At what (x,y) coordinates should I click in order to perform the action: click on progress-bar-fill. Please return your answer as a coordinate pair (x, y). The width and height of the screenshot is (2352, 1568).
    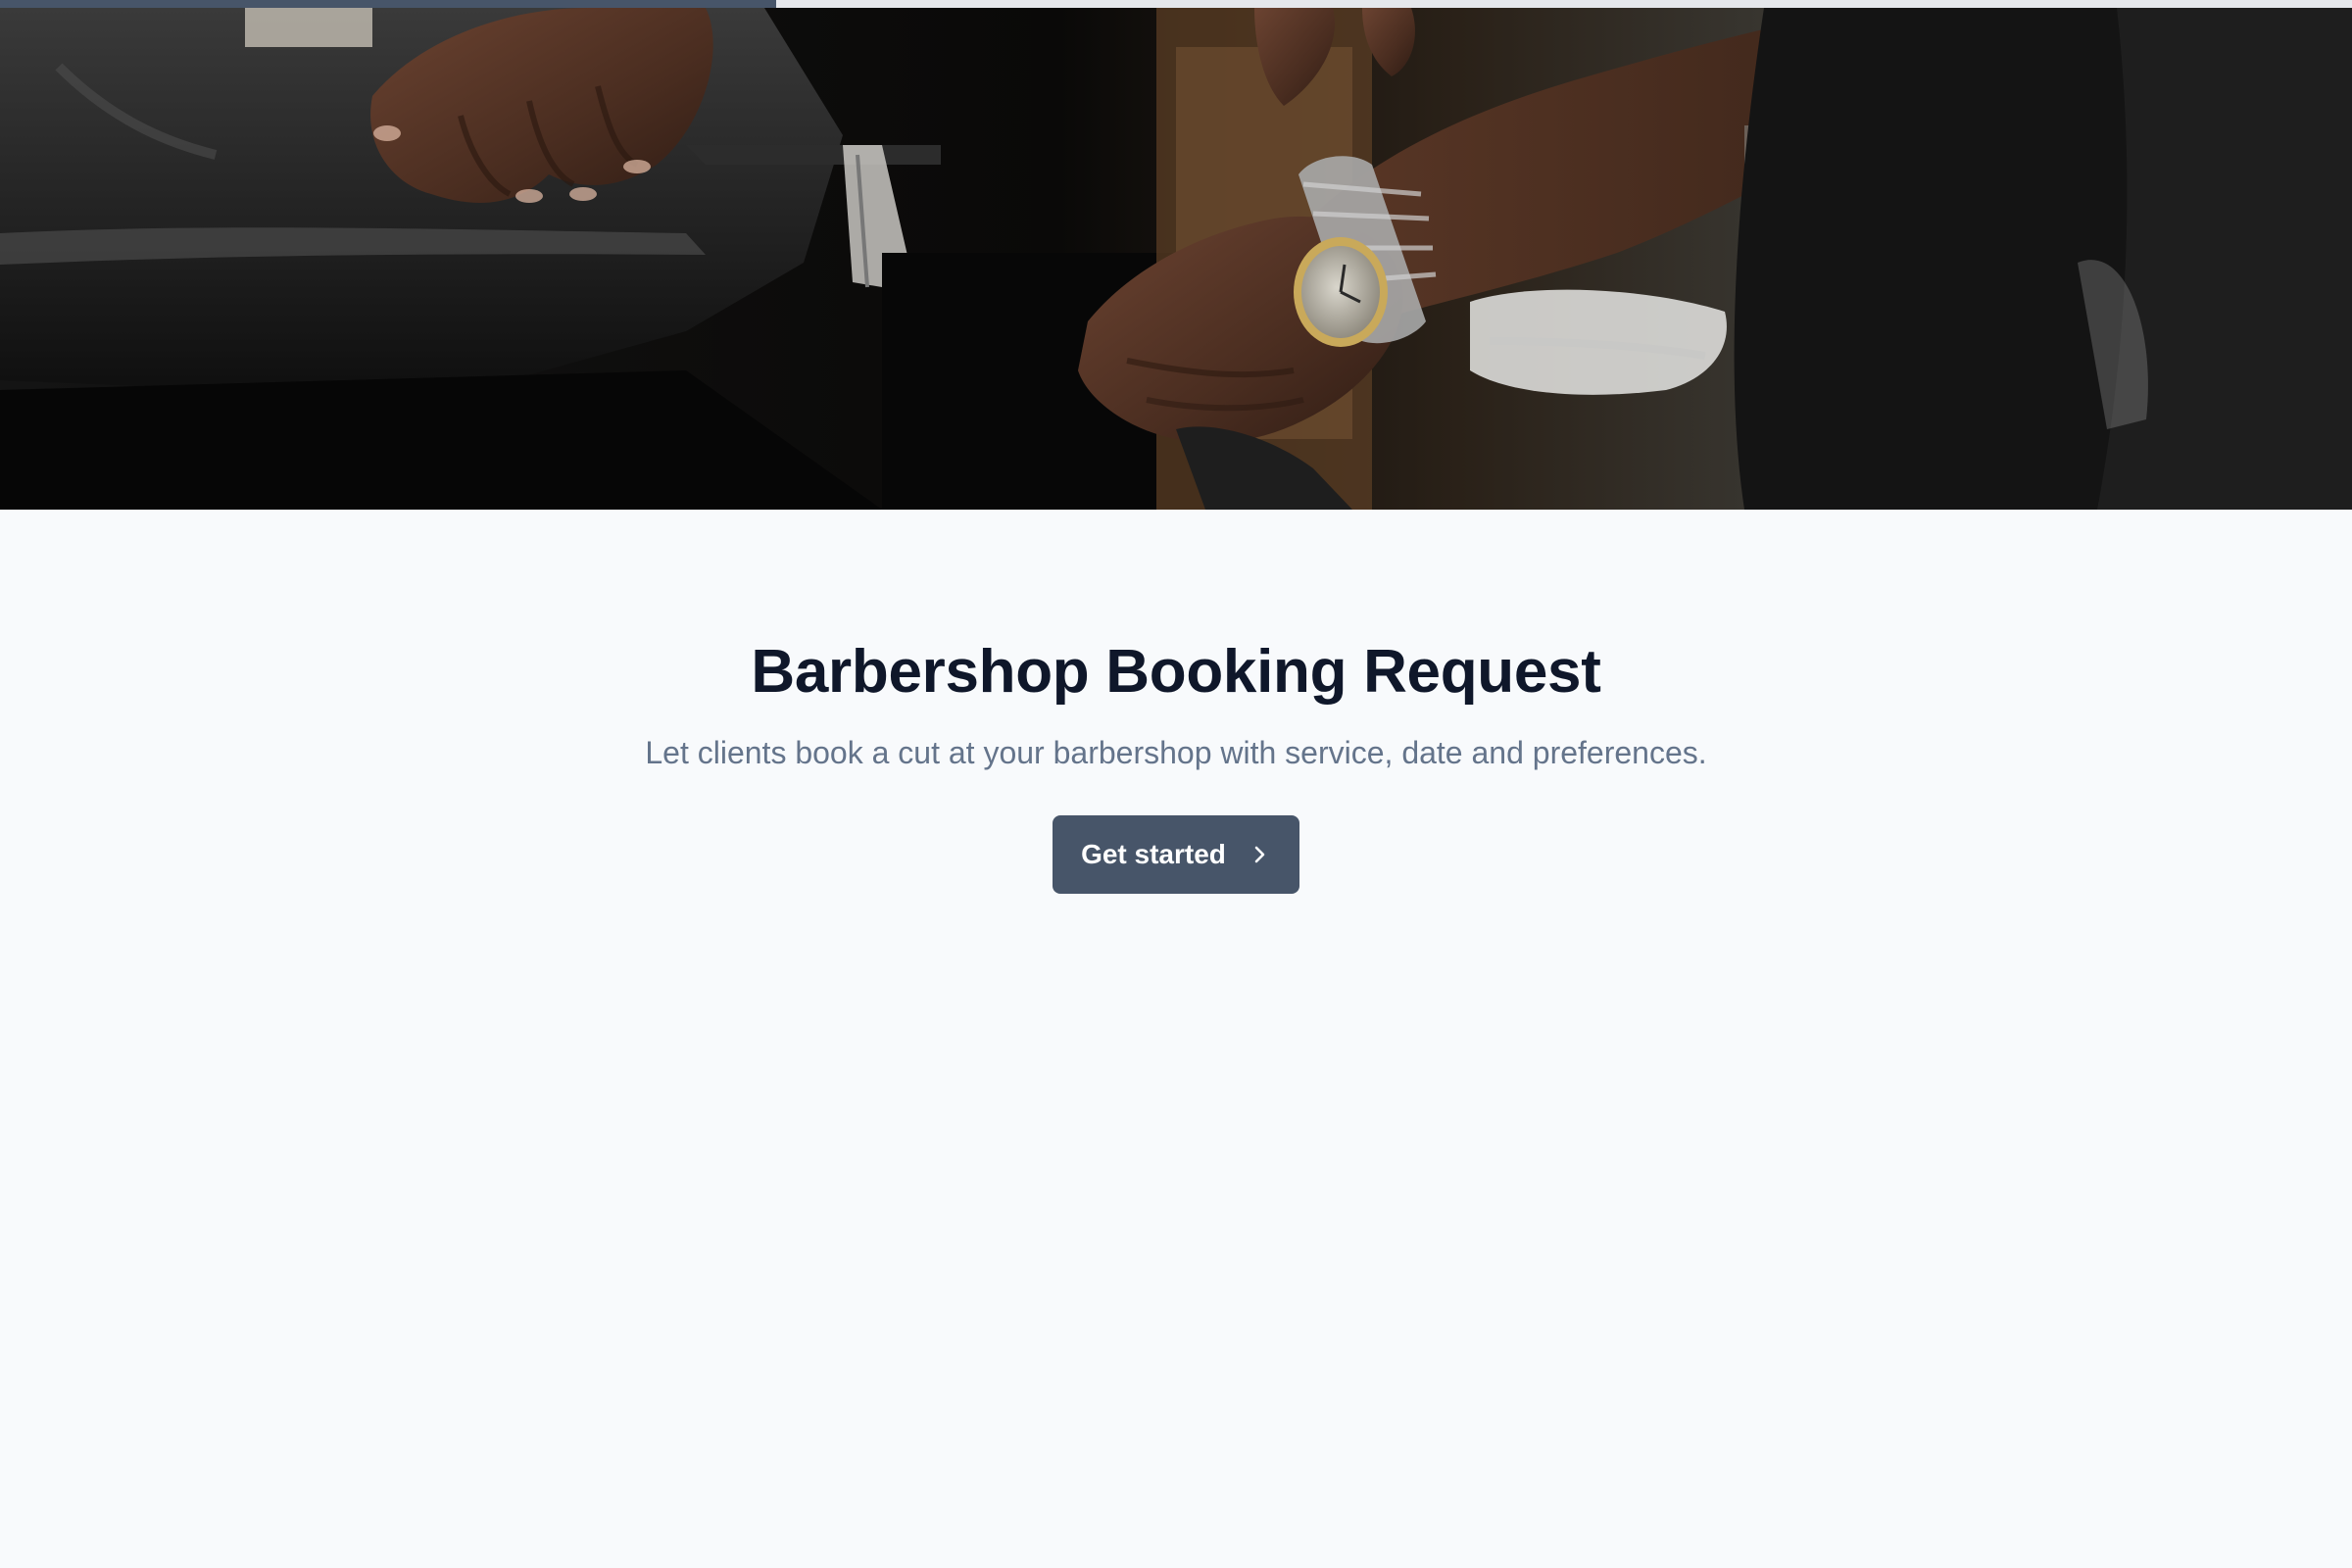
    Looking at the image, I should click on (388, 4).